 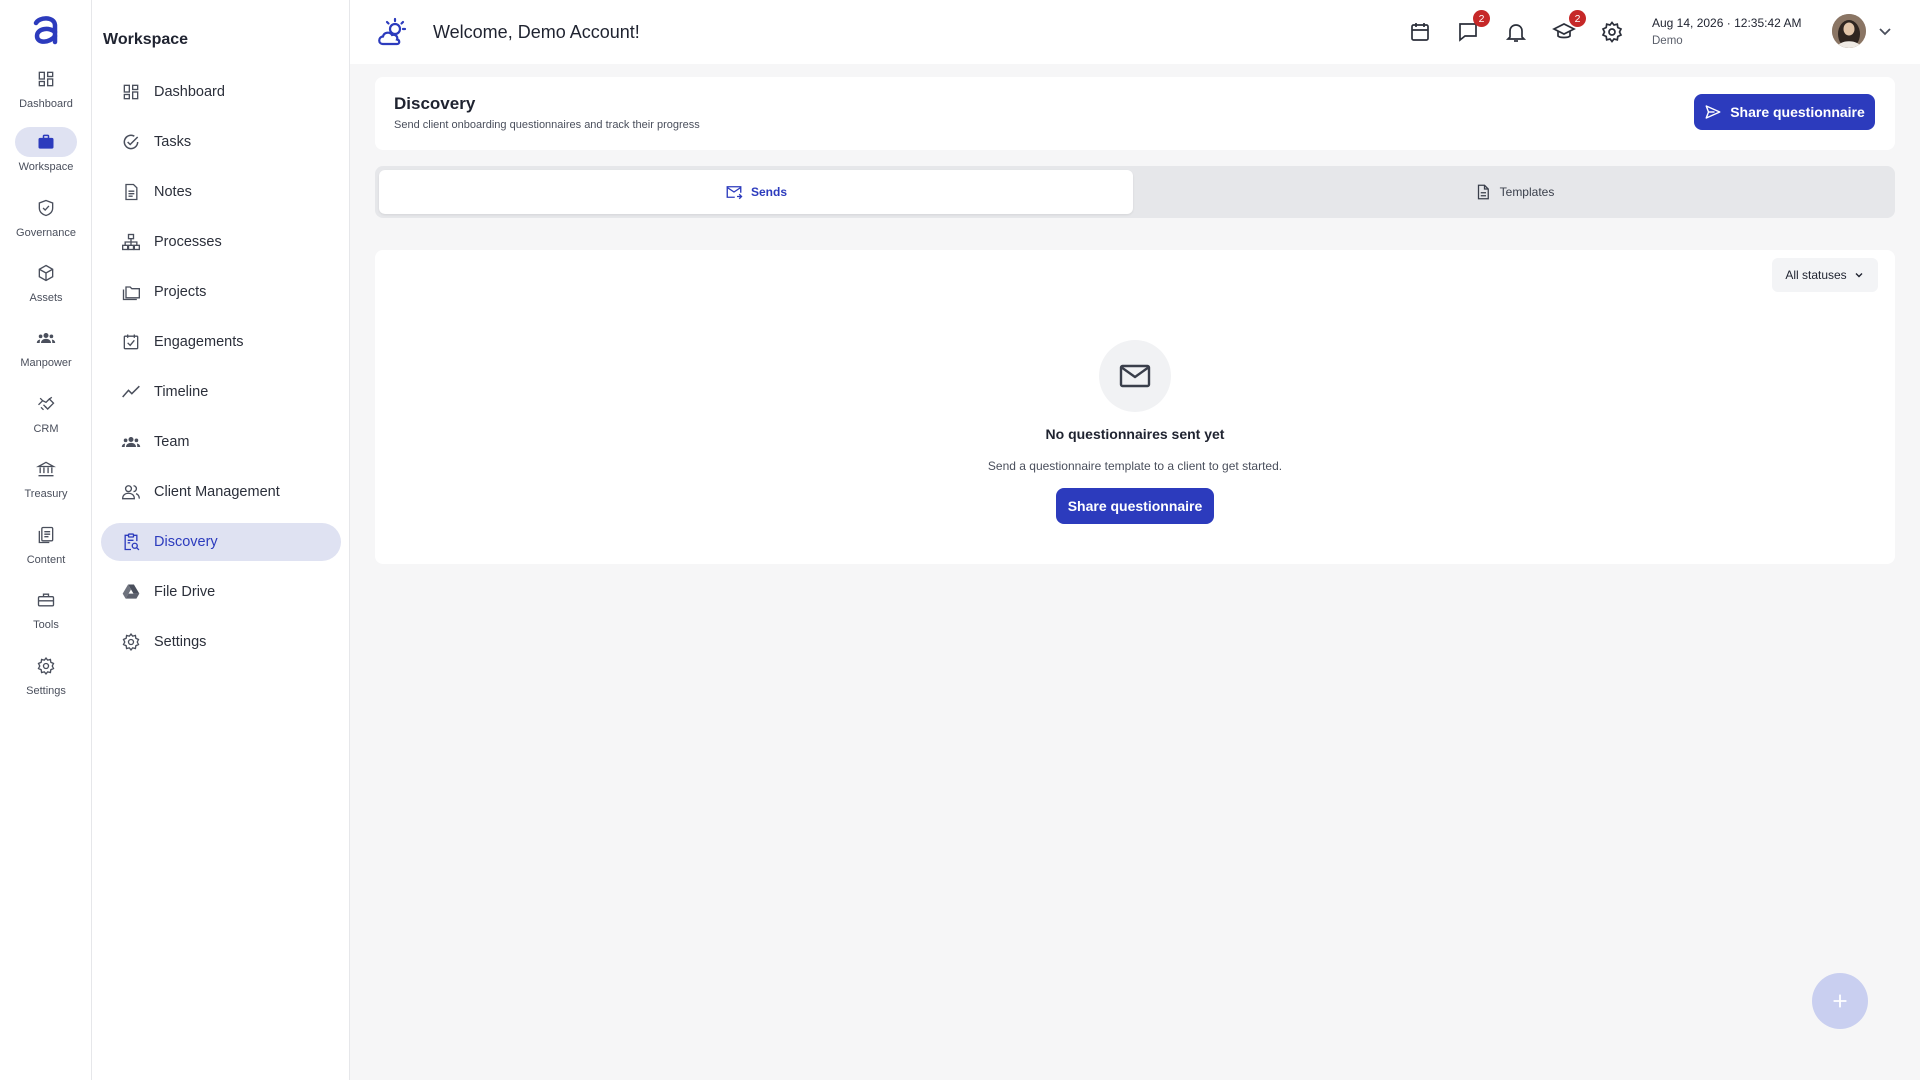 What do you see at coordinates (185, 592) in the screenshot?
I see `nav-item-label: File Drive` at bounding box center [185, 592].